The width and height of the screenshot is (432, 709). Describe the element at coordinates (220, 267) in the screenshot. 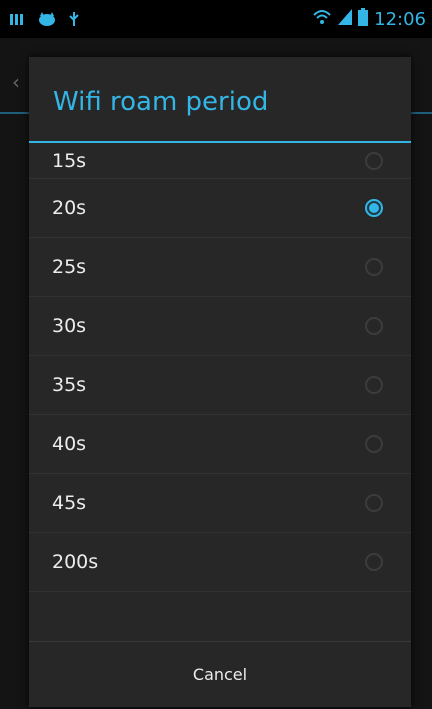

I see `option-row: 25s` at that location.